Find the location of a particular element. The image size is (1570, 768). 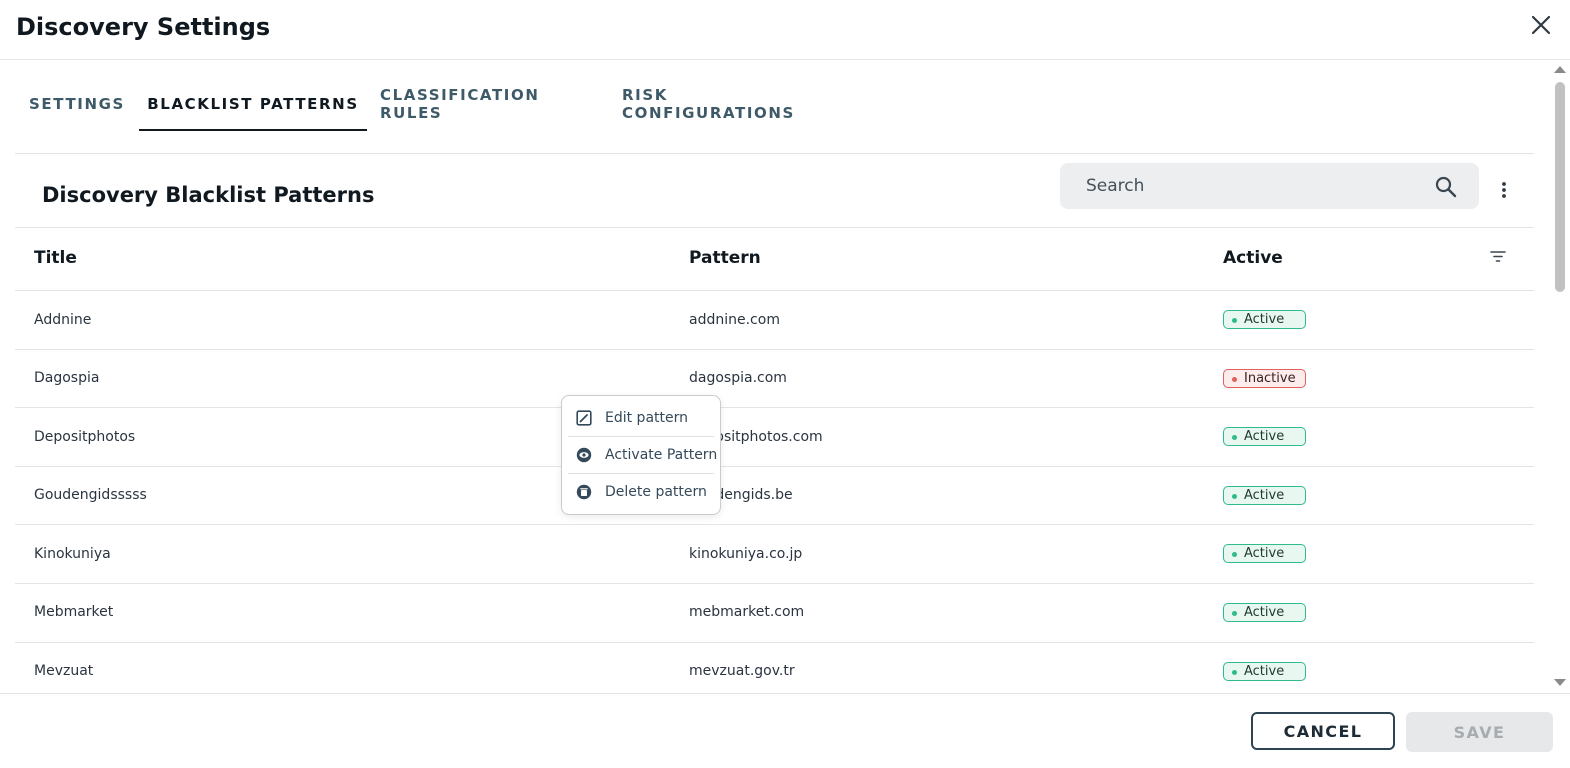

tabs-divider is located at coordinates (774, 153).